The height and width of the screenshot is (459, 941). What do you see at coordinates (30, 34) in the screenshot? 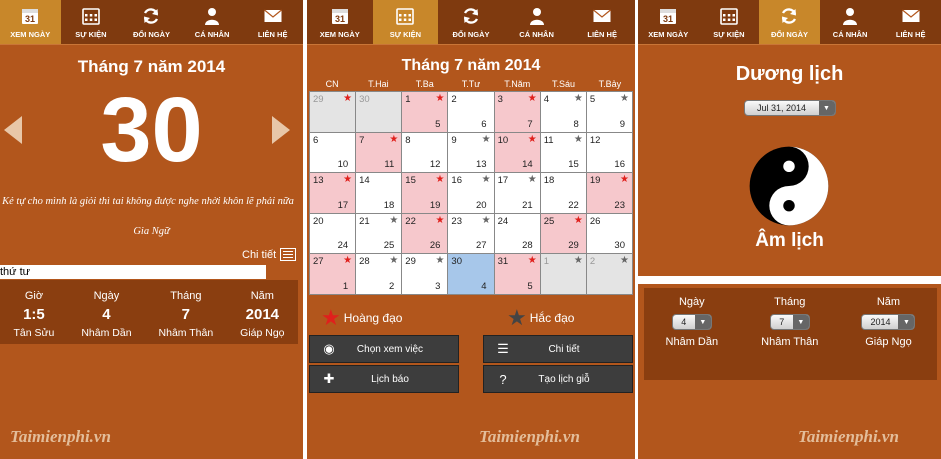
I see `nav-label: XEM NGÀY` at bounding box center [30, 34].